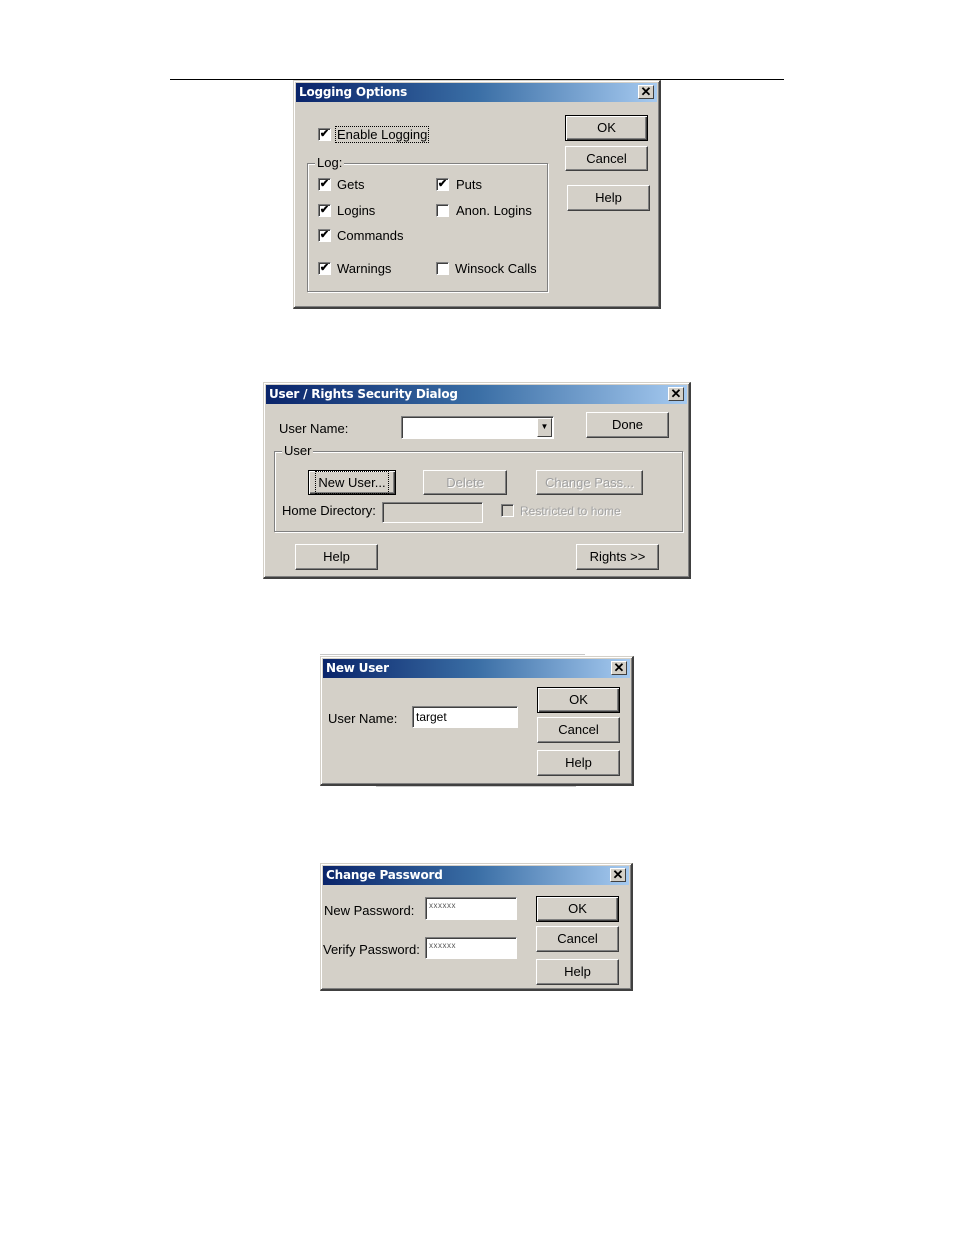  What do you see at coordinates (471, 908) in the screenshot?
I see `new-password-input: xxxxxx` at bounding box center [471, 908].